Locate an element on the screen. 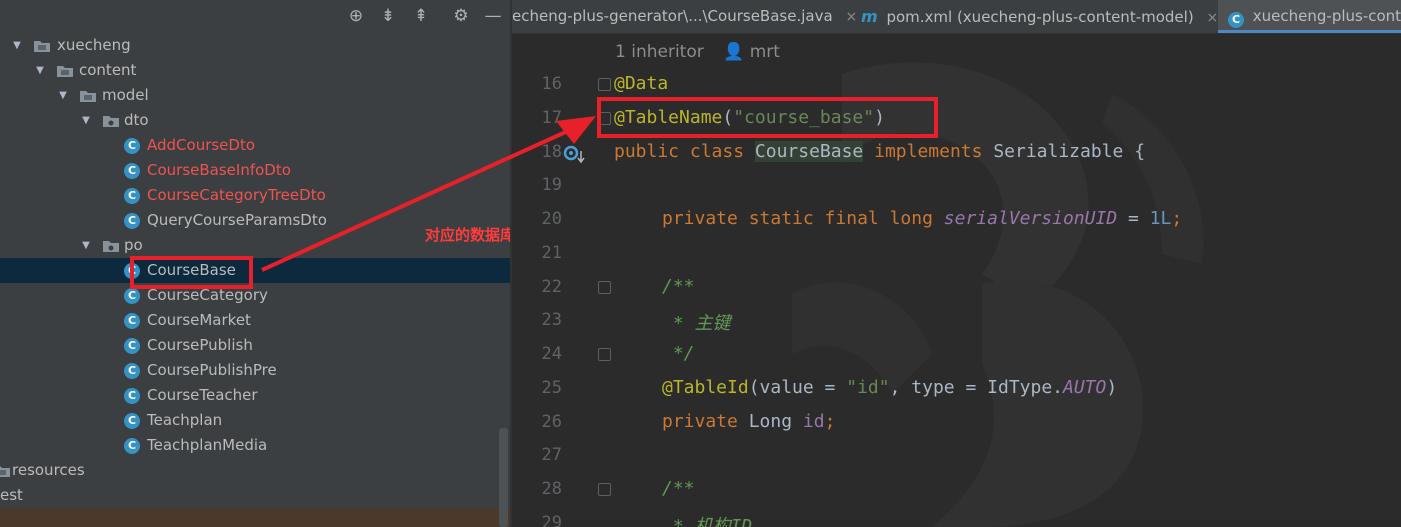 The width and height of the screenshot is (1401, 527). annotation-arrow is located at coordinates (428, 194).